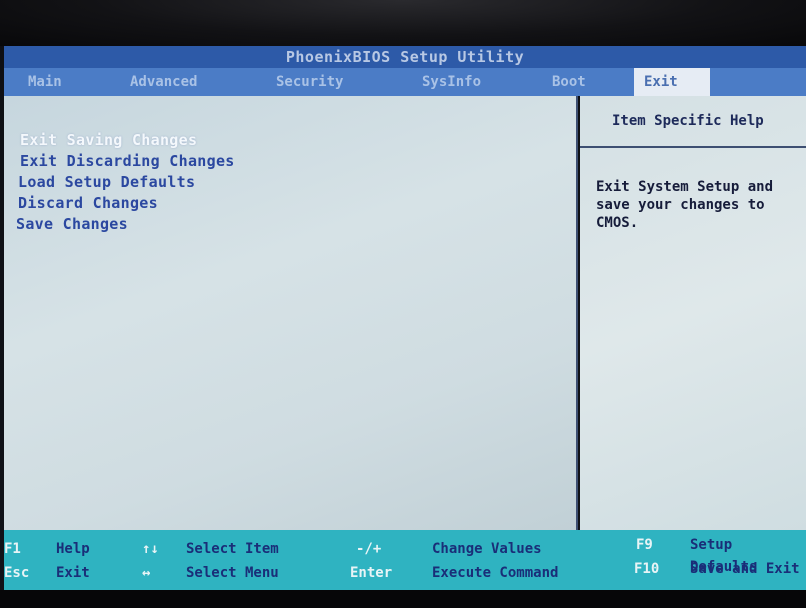 The height and width of the screenshot is (608, 806). I want to click on menu-advanced: Advanced, so click(163, 82).